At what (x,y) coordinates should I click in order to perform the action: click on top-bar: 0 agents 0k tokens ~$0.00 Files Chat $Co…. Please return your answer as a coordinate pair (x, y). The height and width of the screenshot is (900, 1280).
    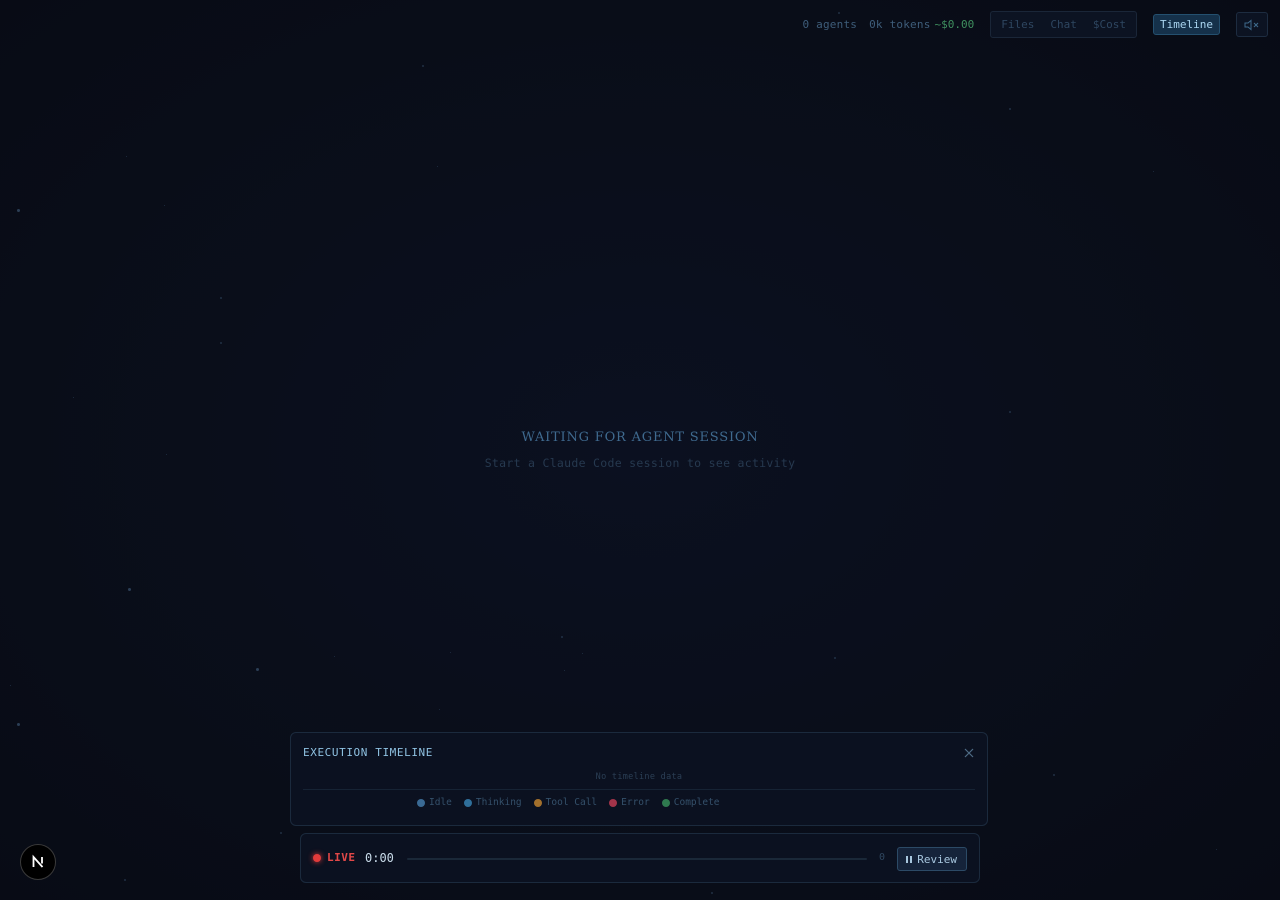
    Looking at the image, I should click on (1035, 24).